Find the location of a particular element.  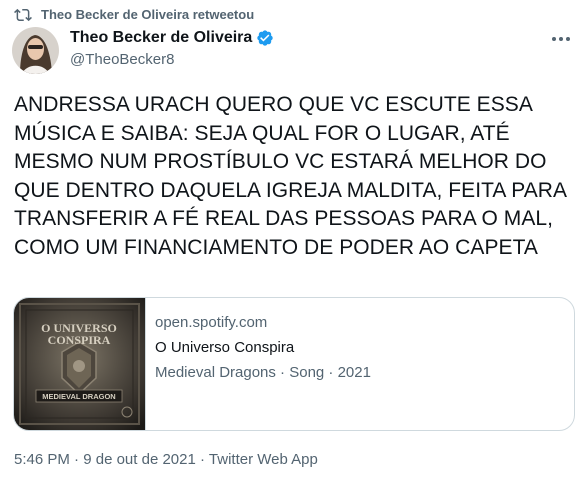

retweet-header: Theo Becker de Oliveira retweetou is located at coordinates (134, 15).